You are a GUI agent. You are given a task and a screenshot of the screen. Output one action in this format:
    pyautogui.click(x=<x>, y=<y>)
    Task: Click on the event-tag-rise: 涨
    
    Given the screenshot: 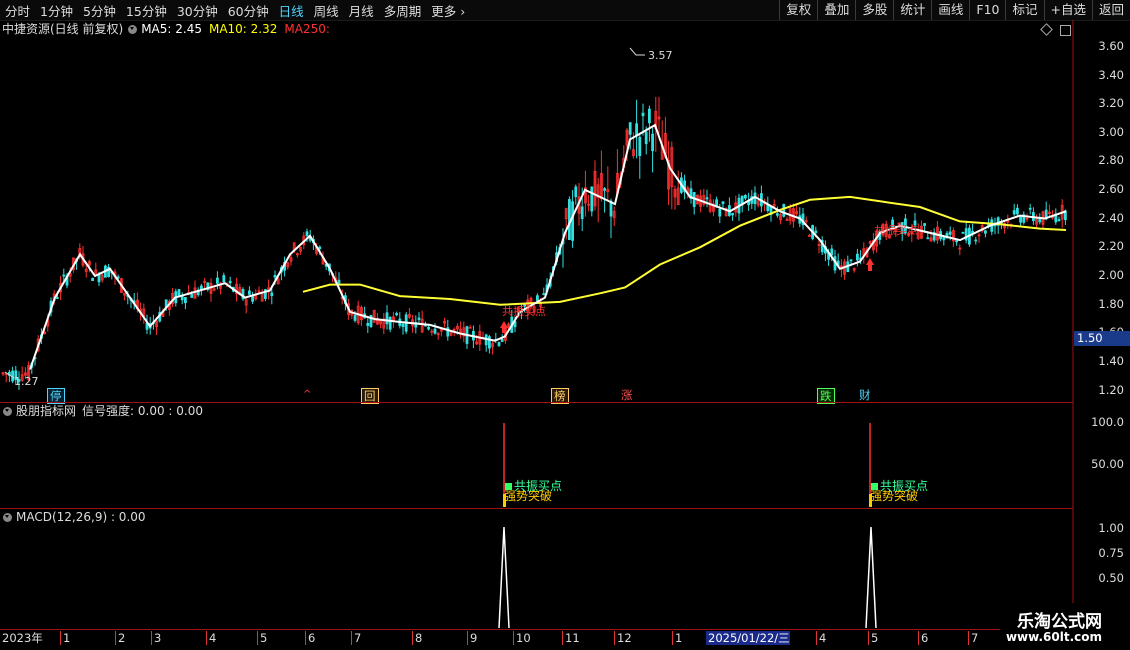 What is the action you would take?
    pyautogui.click(x=627, y=395)
    